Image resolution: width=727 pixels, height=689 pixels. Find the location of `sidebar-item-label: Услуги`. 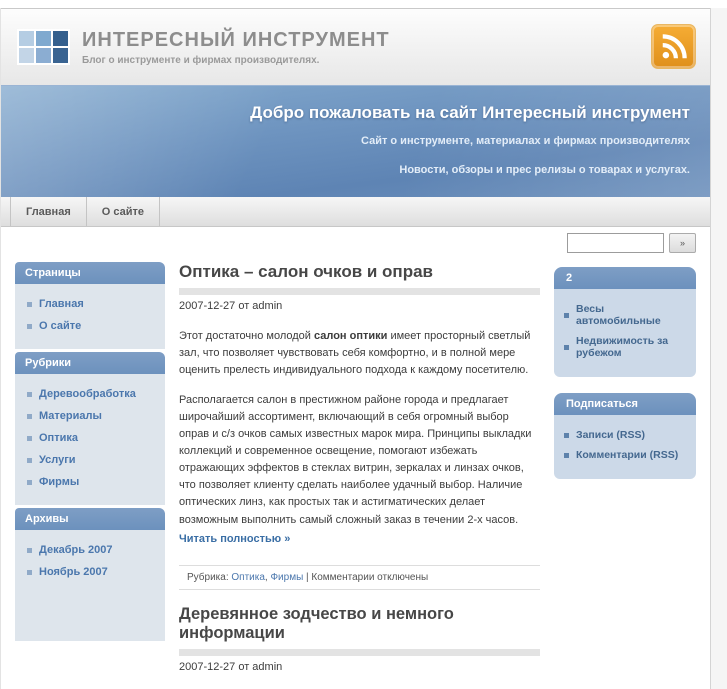

sidebar-item-label: Услуги is located at coordinates (57, 460).